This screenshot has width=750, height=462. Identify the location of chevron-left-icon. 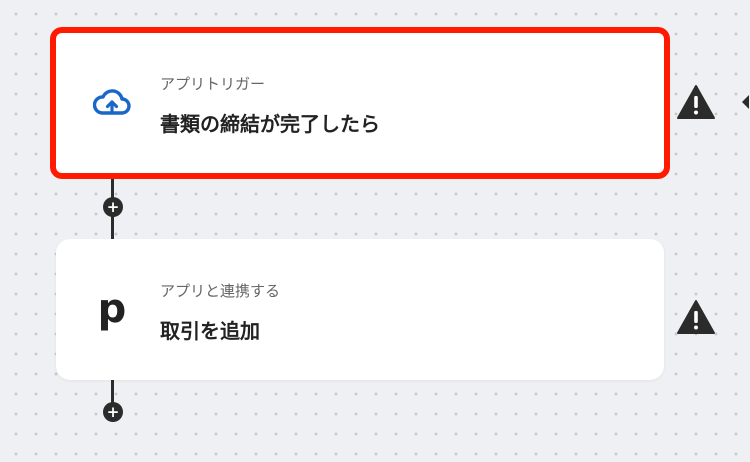
(745, 102).